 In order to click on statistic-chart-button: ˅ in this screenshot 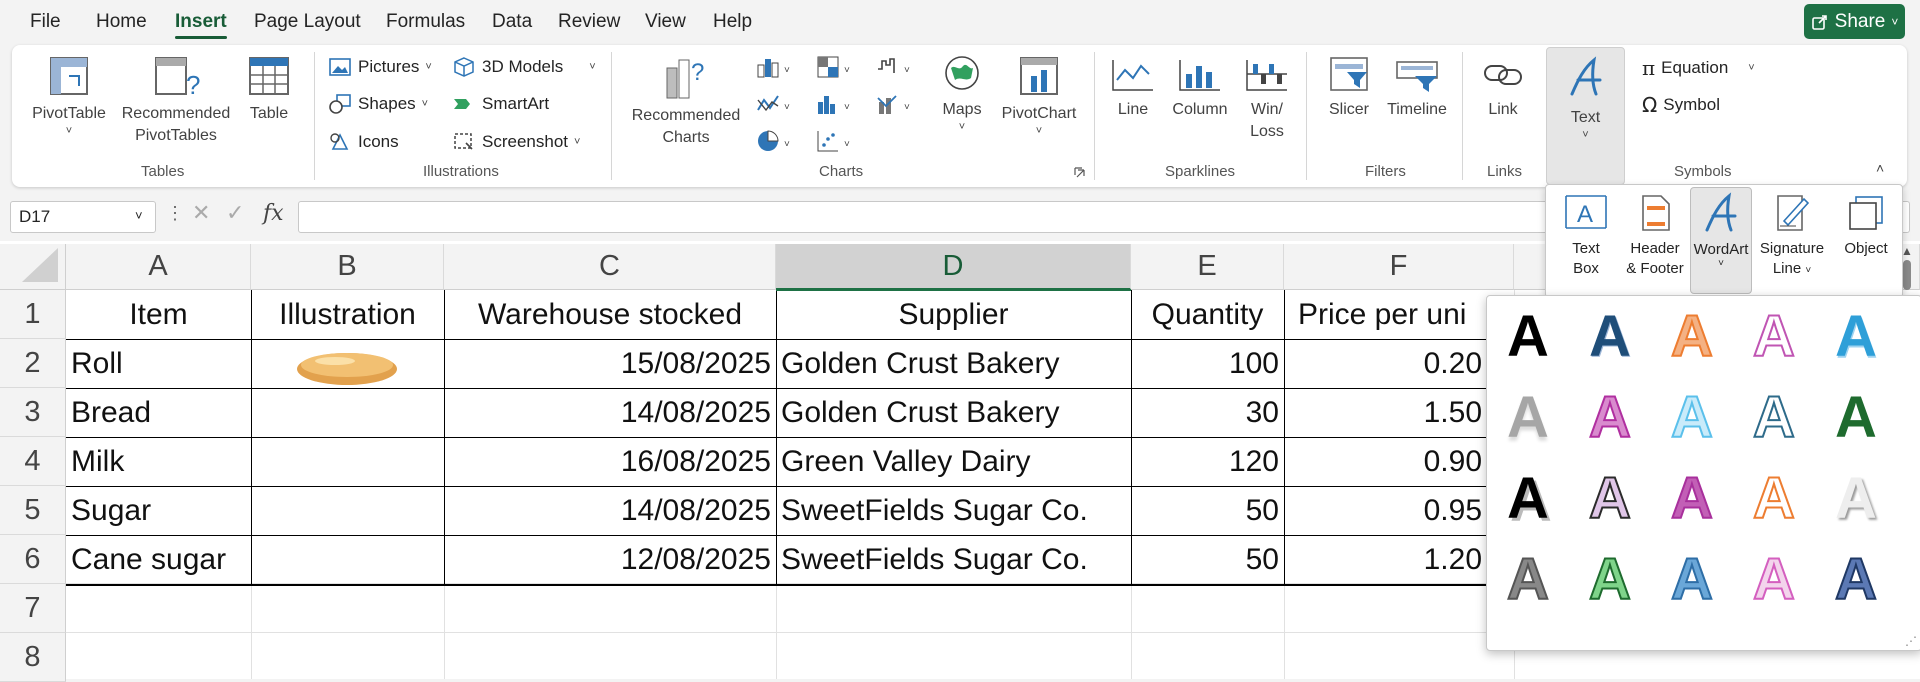, I will do `click(836, 106)`.